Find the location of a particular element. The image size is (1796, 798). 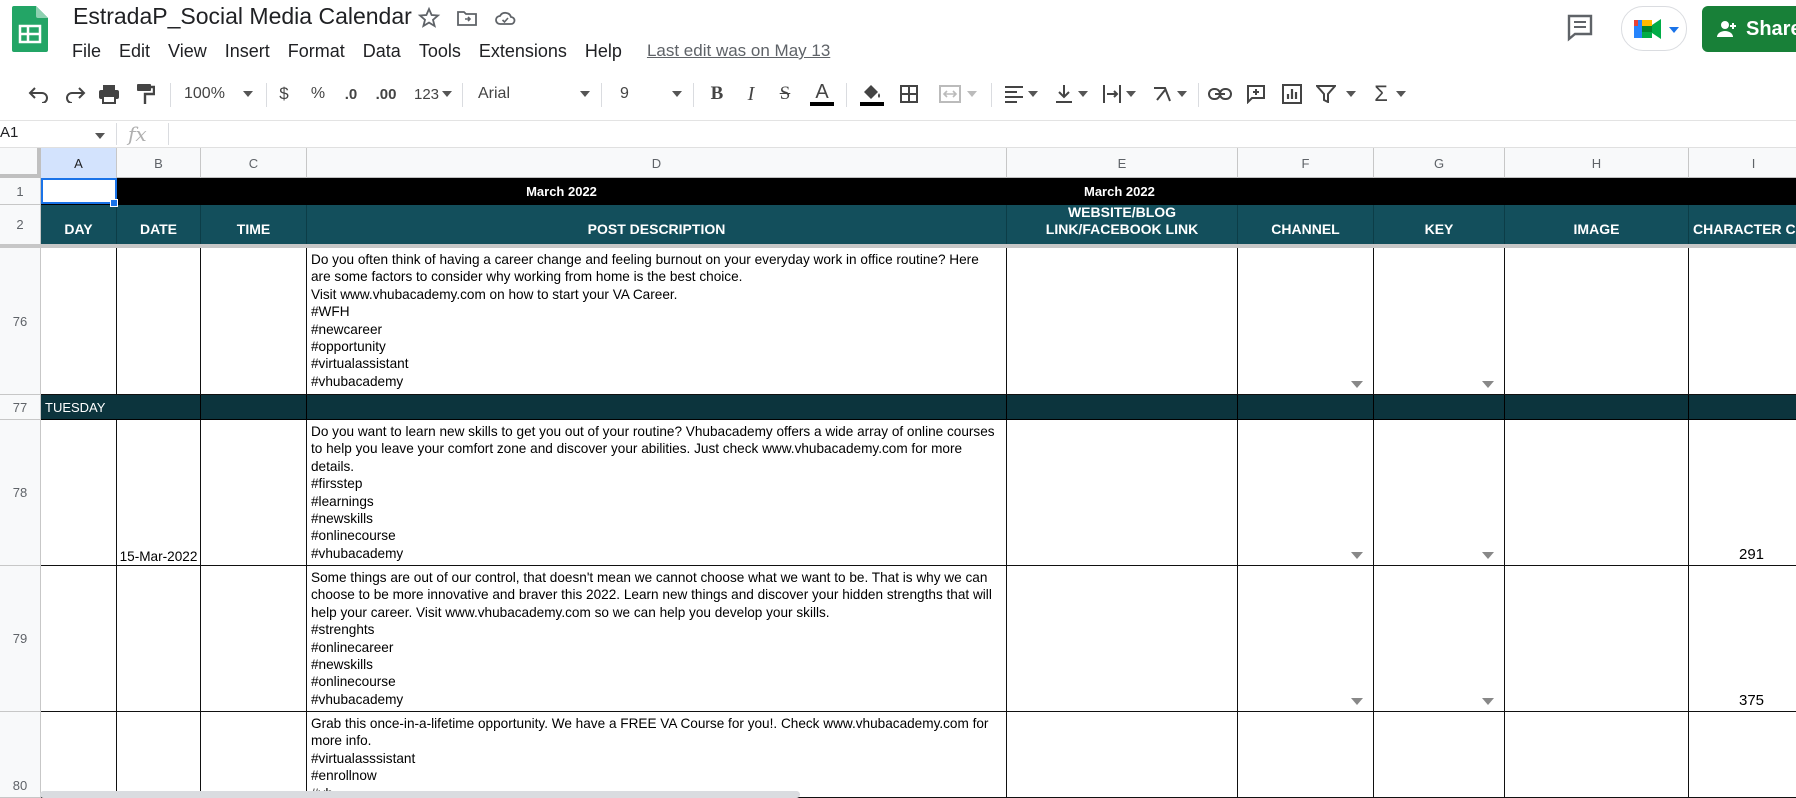

column-header-g: G is located at coordinates (1439, 163).